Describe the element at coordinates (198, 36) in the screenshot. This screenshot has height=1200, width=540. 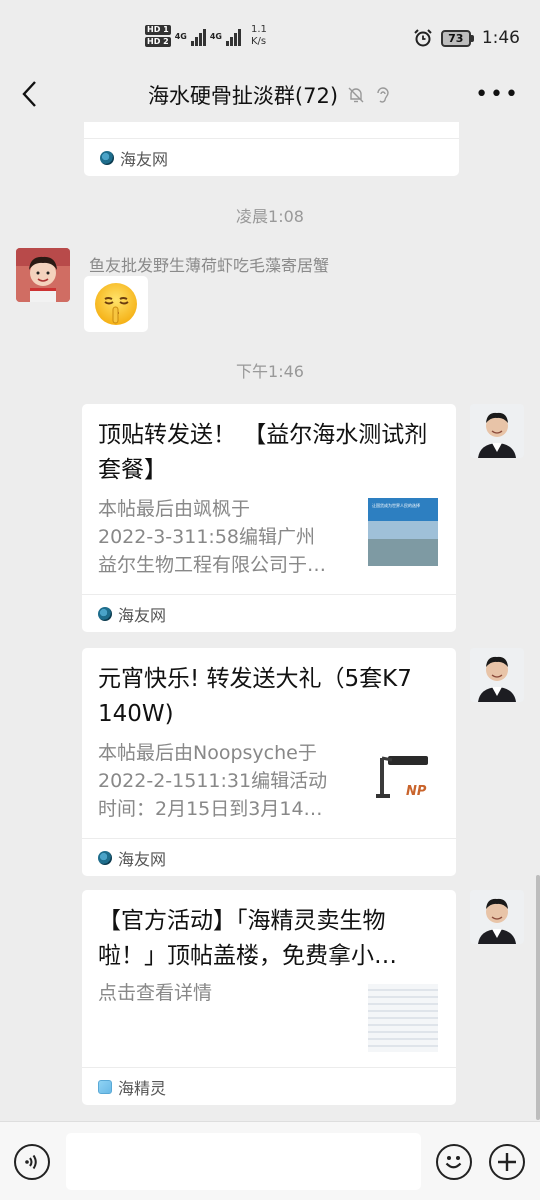
I see `signal-icon` at that location.